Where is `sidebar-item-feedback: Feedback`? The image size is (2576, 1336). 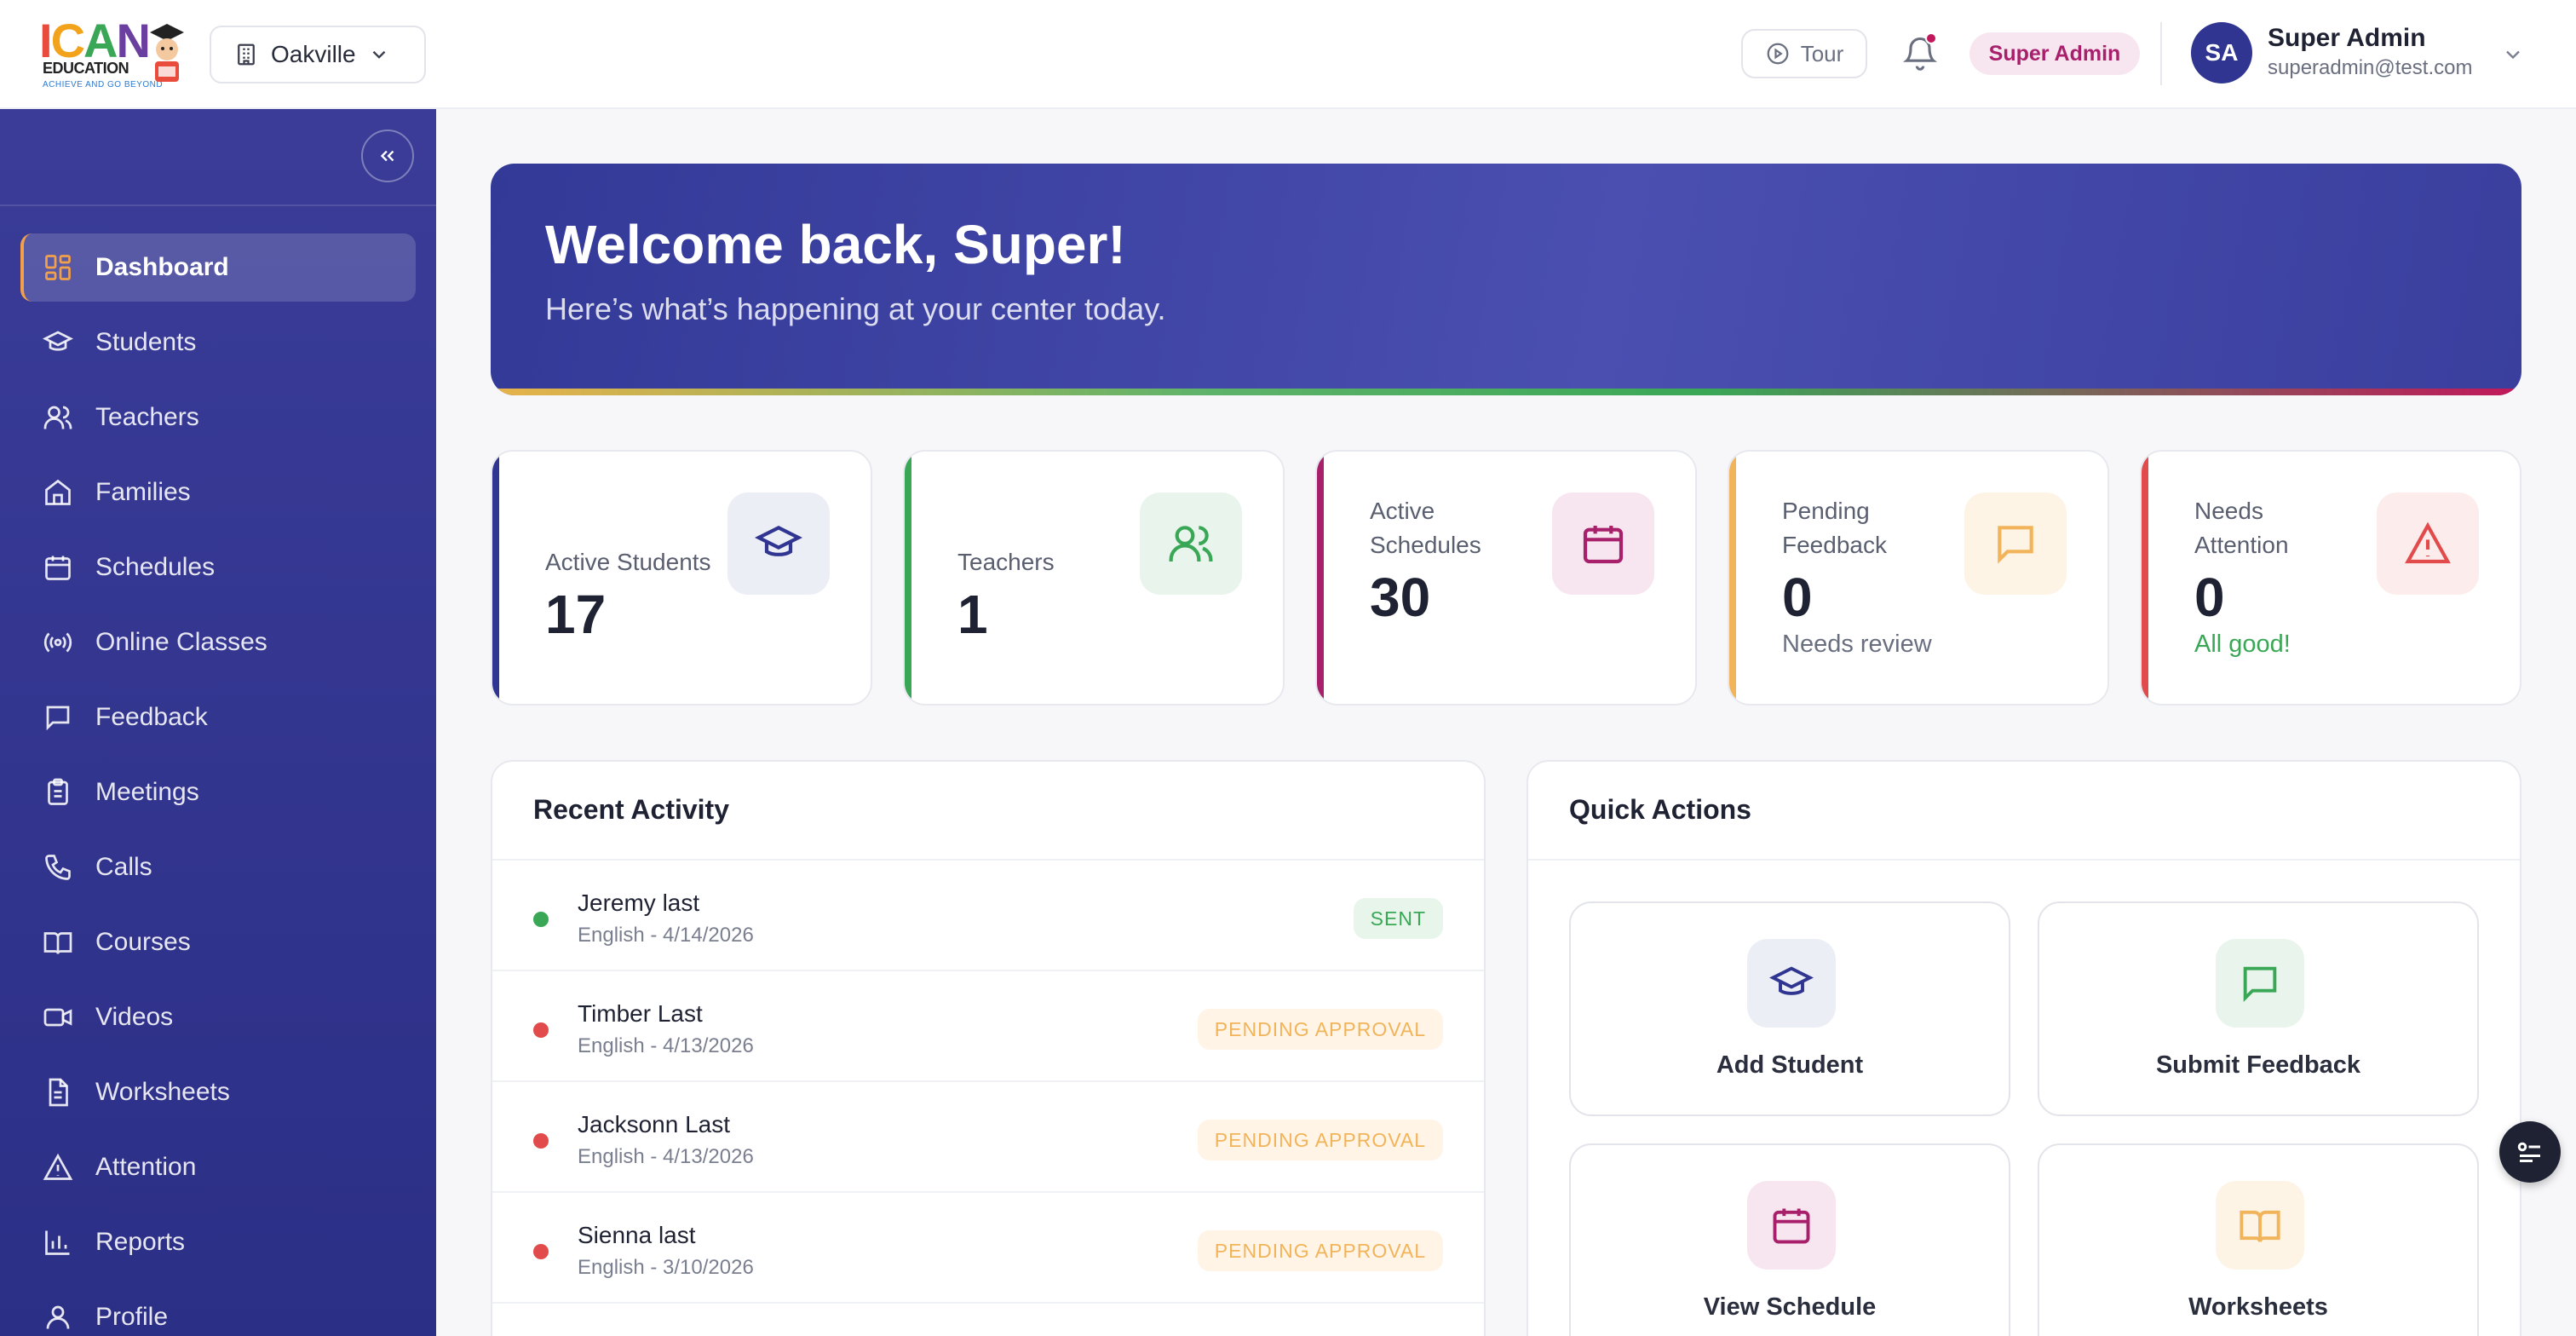 sidebar-item-feedback: Feedback is located at coordinates (218, 717).